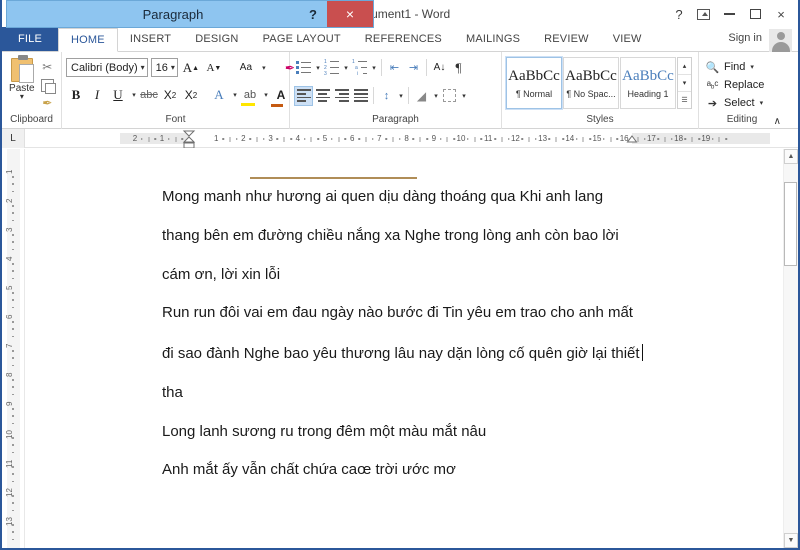  Describe the element at coordinates (394, 68) in the screenshot. I see `decrease-indent-icon: ⇤` at that location.